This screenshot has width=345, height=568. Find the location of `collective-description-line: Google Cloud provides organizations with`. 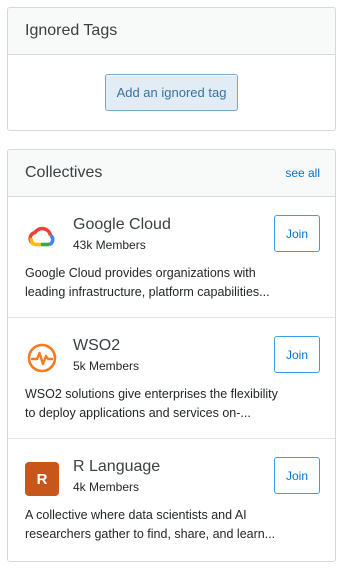

collective-description-line: Google Cloud provides organizations with is located at coordinates (140, 273).